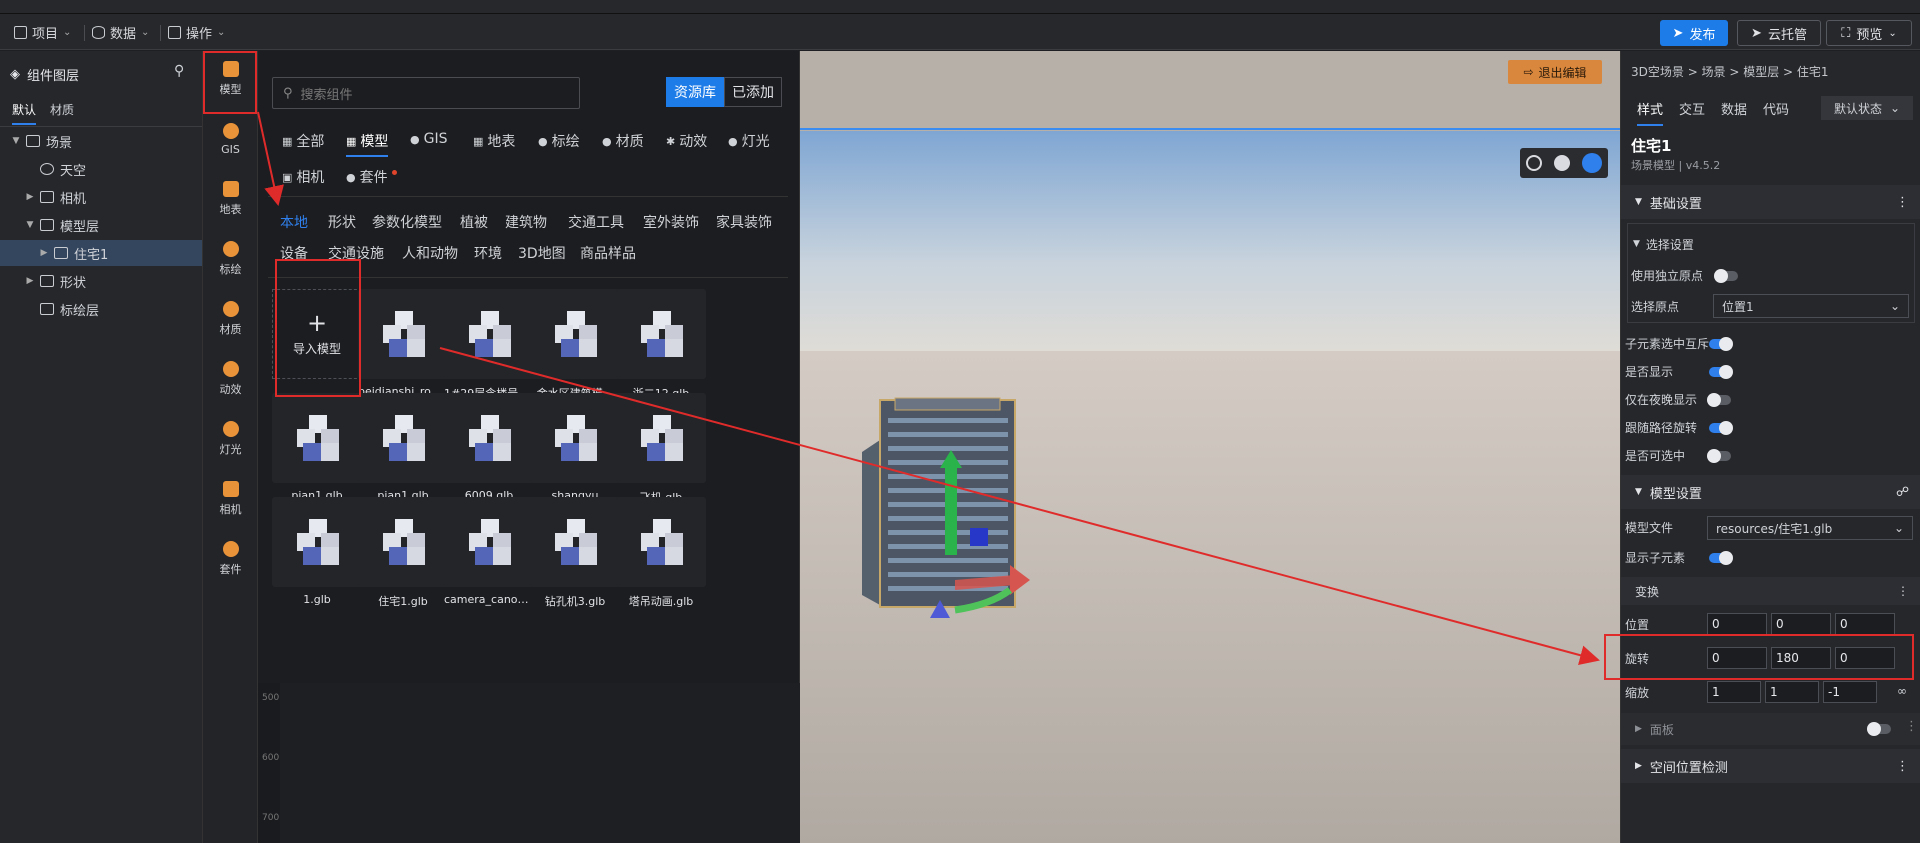 This screenshot has width=1920, height=843. What do you see at coordinates (120, 32) in the screenshot?
I see `menu-data: 数据 ⌄` at bounding box center [120, 32].